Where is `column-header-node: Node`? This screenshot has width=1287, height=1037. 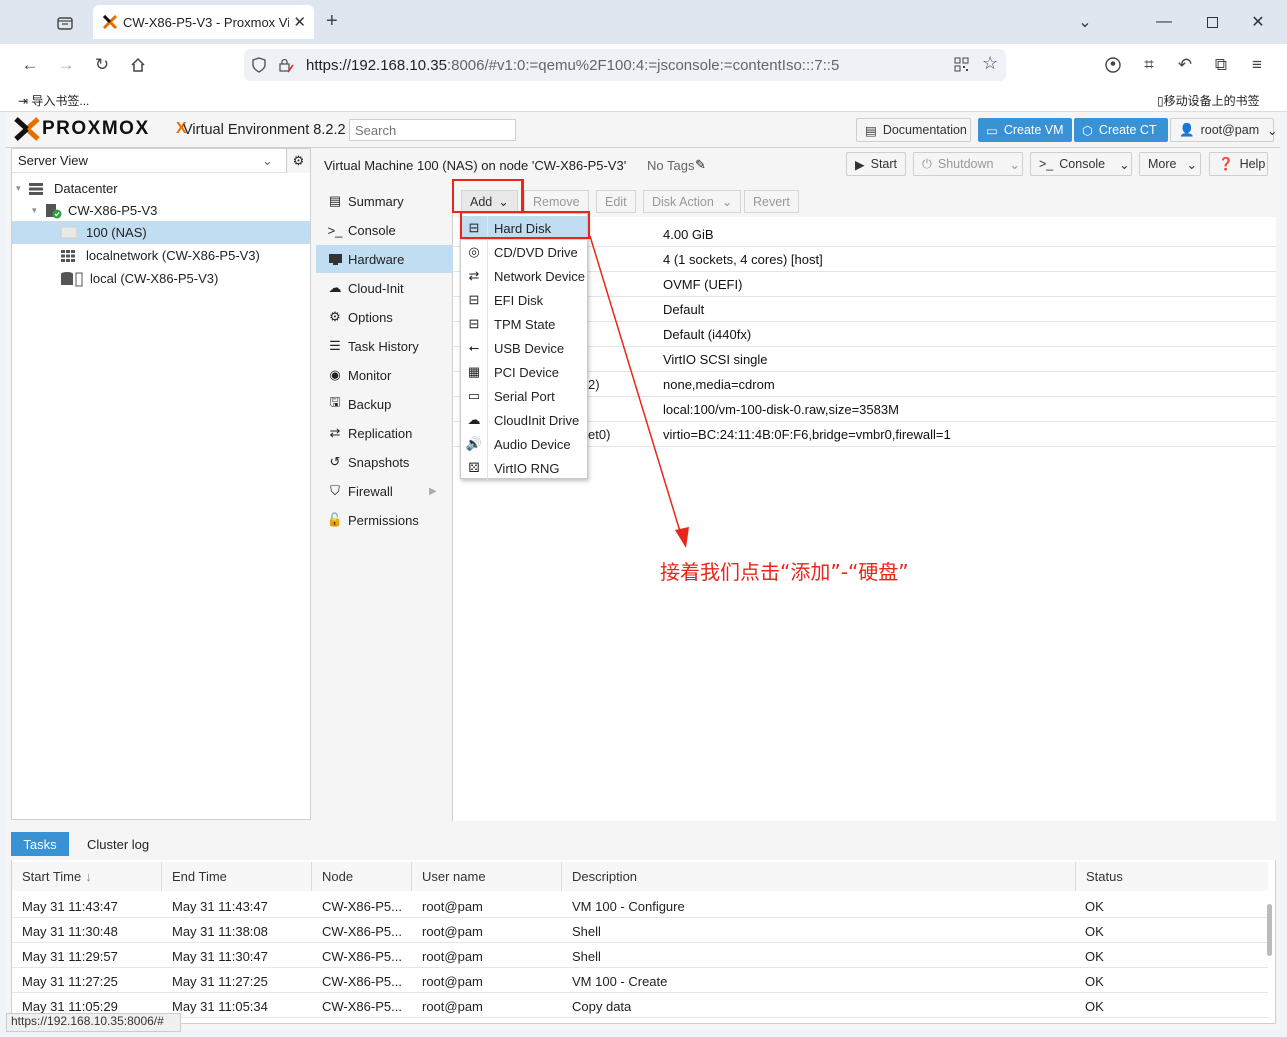
column-header-node: Node is located at coordinates (362, 876).